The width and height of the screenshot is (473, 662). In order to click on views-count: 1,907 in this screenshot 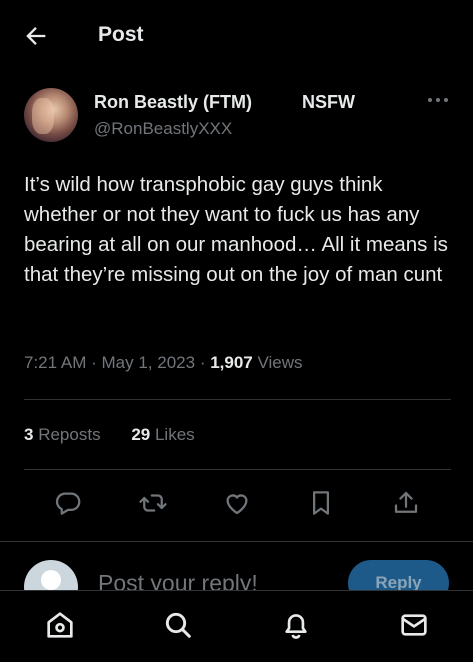, I will do `click(231, 362)`.